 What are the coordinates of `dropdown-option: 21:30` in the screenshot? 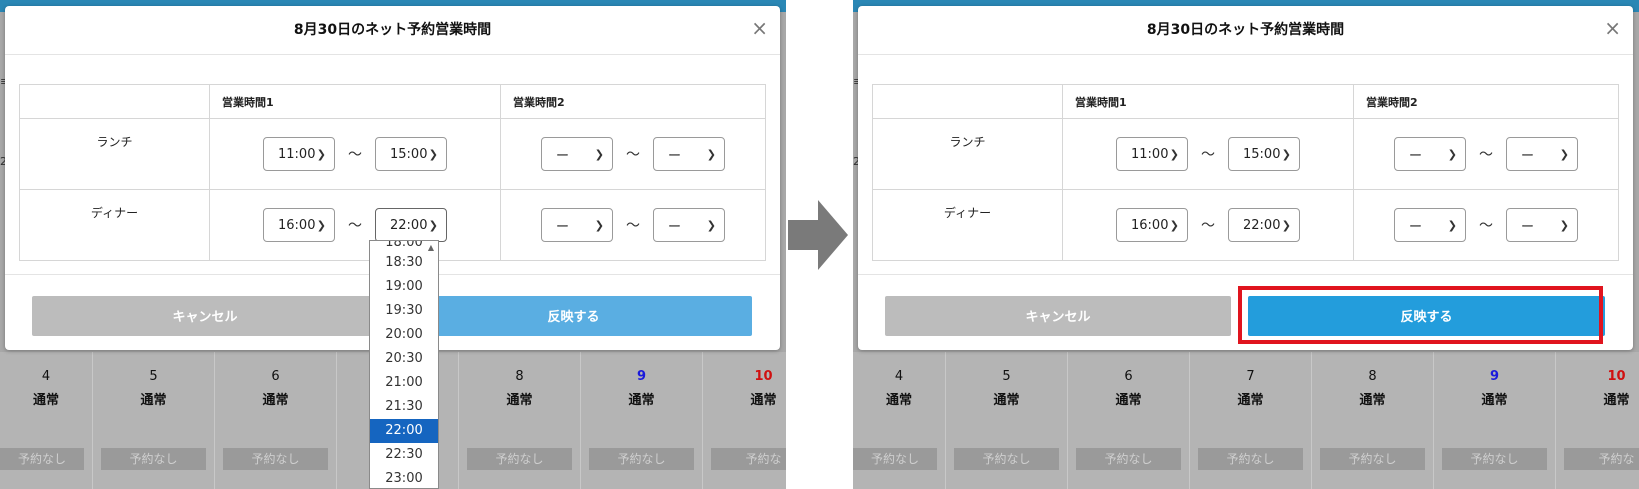 It's located at (404, 407).